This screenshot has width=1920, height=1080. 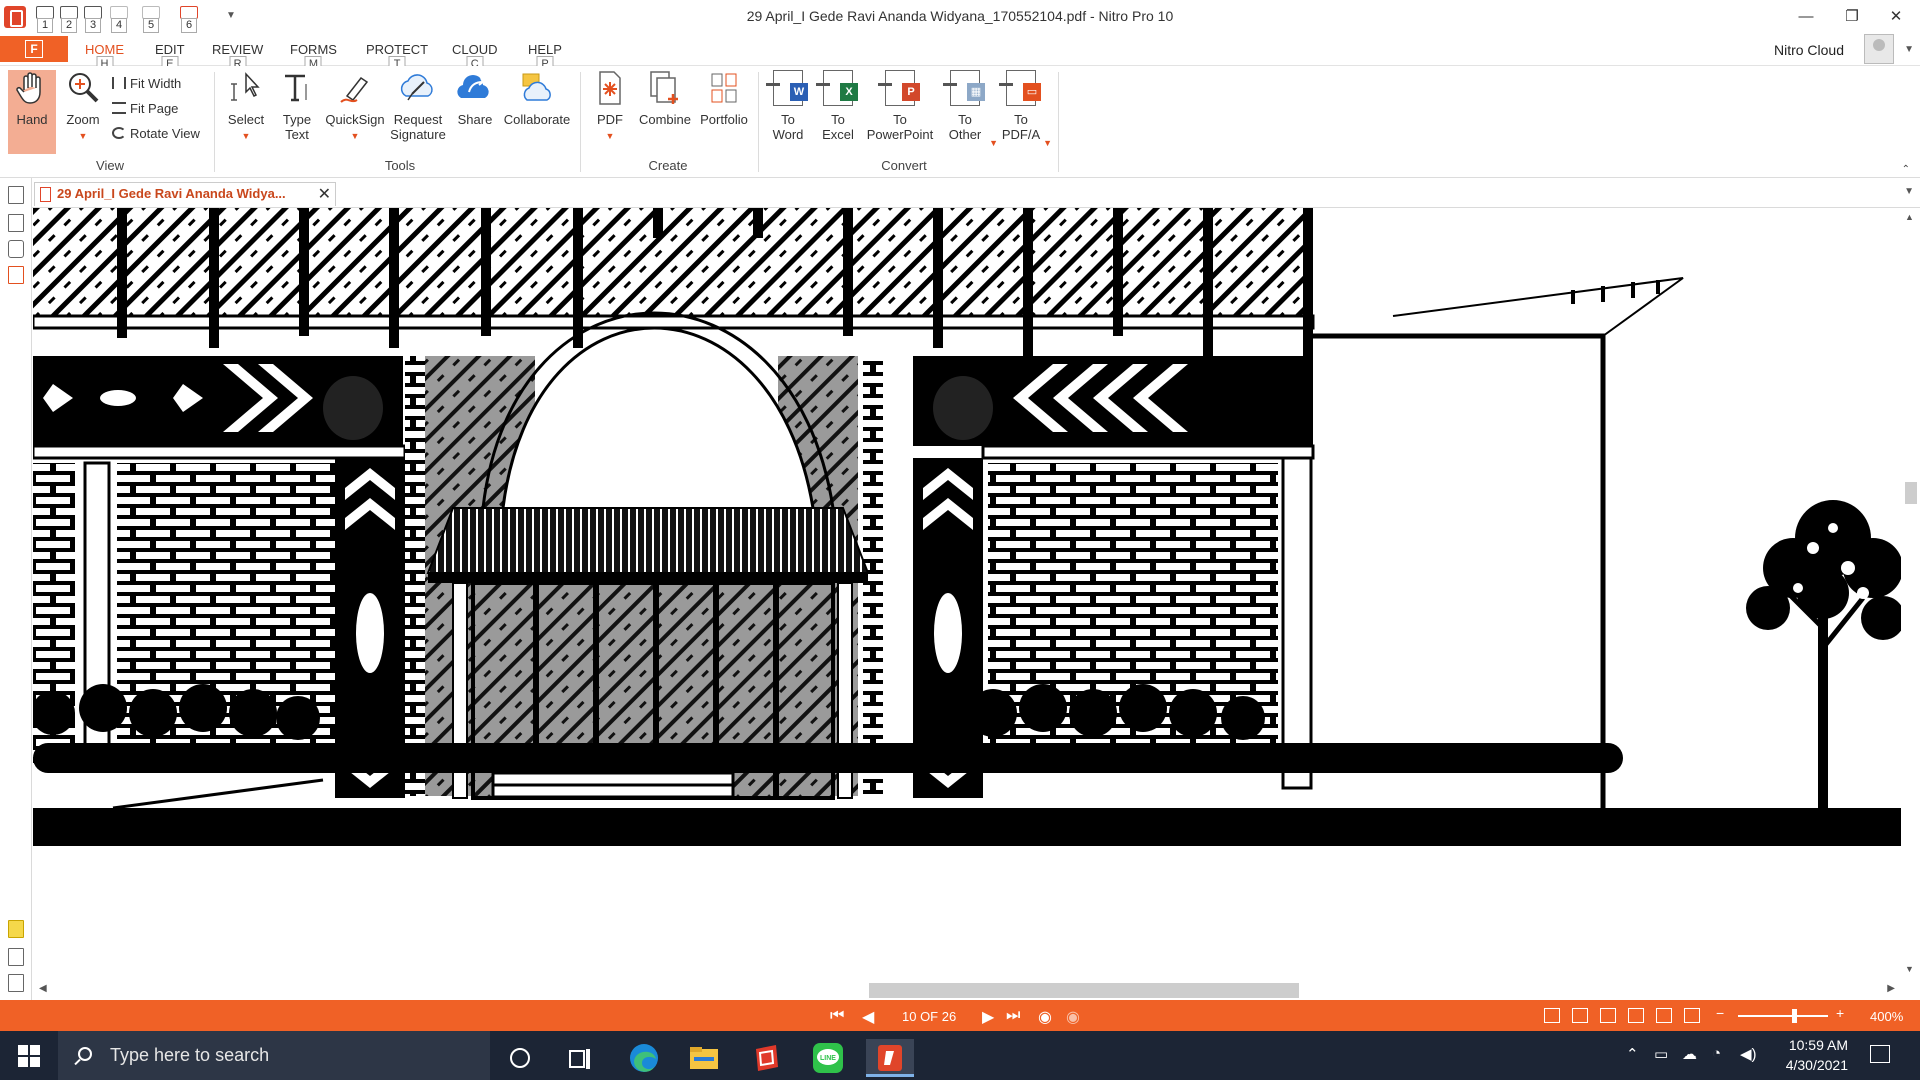 I want to click on type-text-button: Type Text, so click(x=297, y=106).